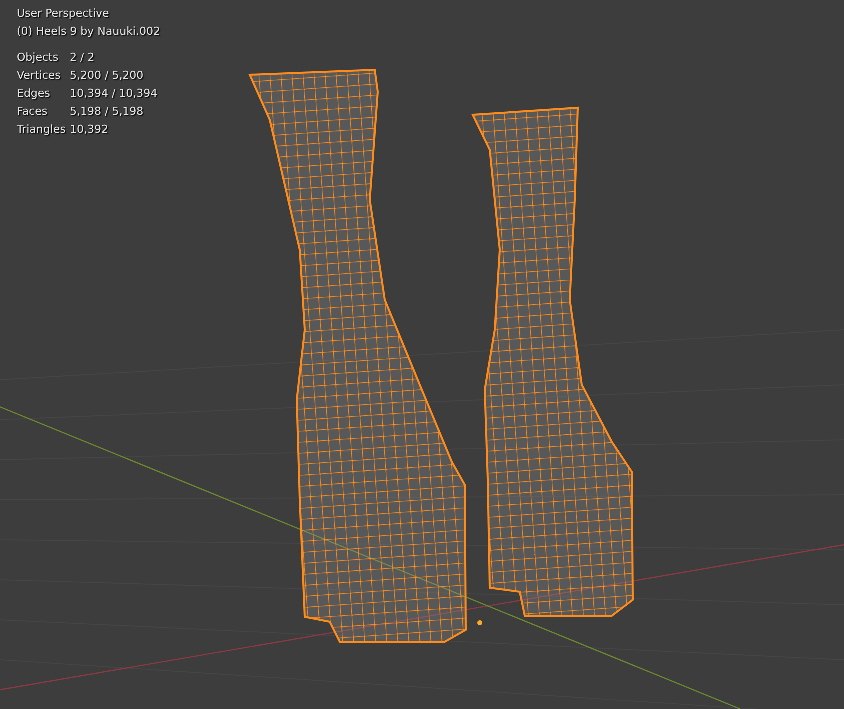  I want to click on stat-label: Triangles, so click(42, 130).